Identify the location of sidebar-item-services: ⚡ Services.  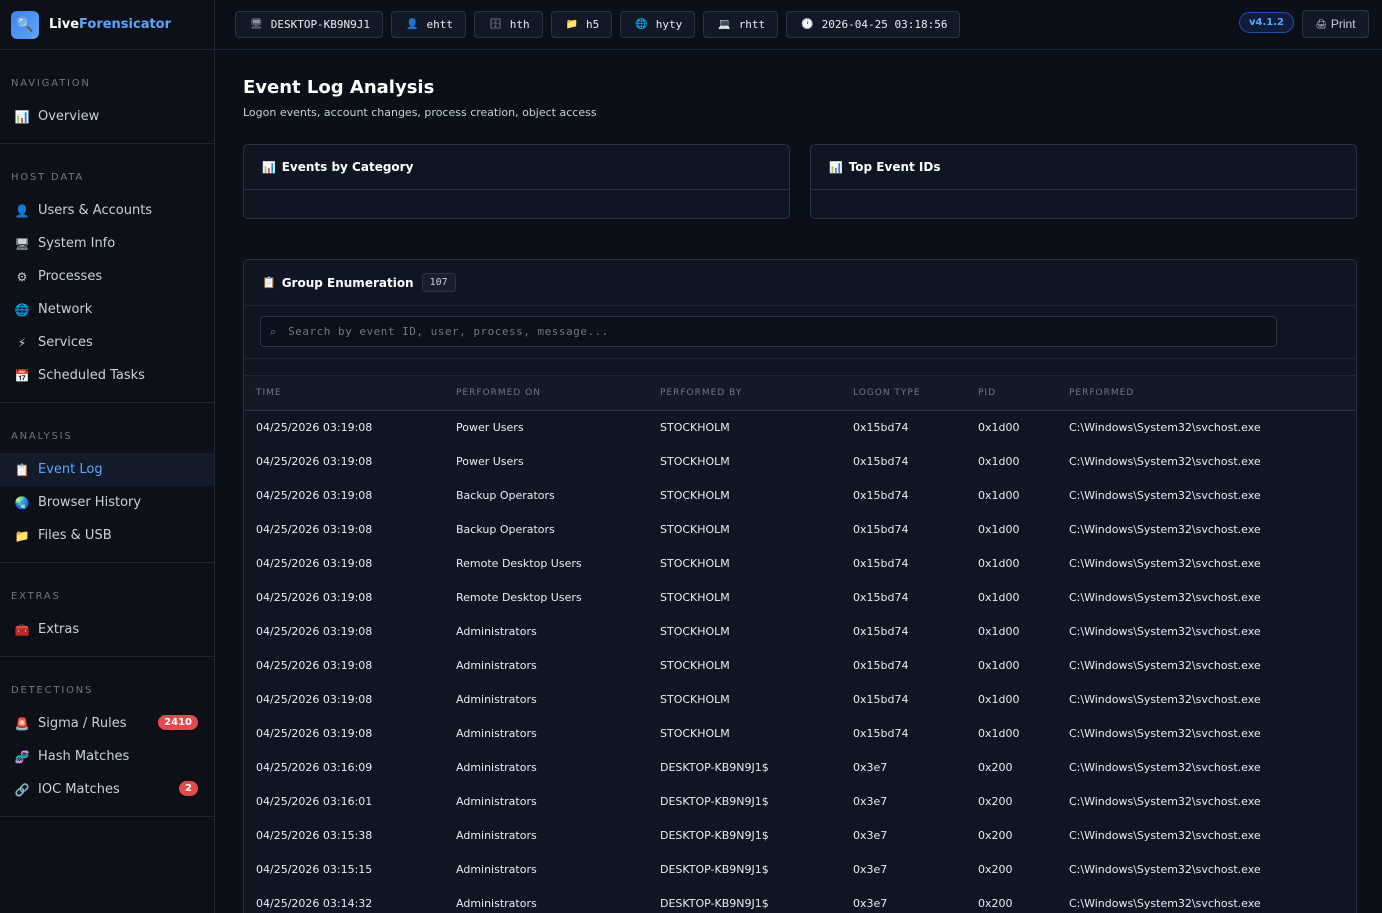
(107, 342).